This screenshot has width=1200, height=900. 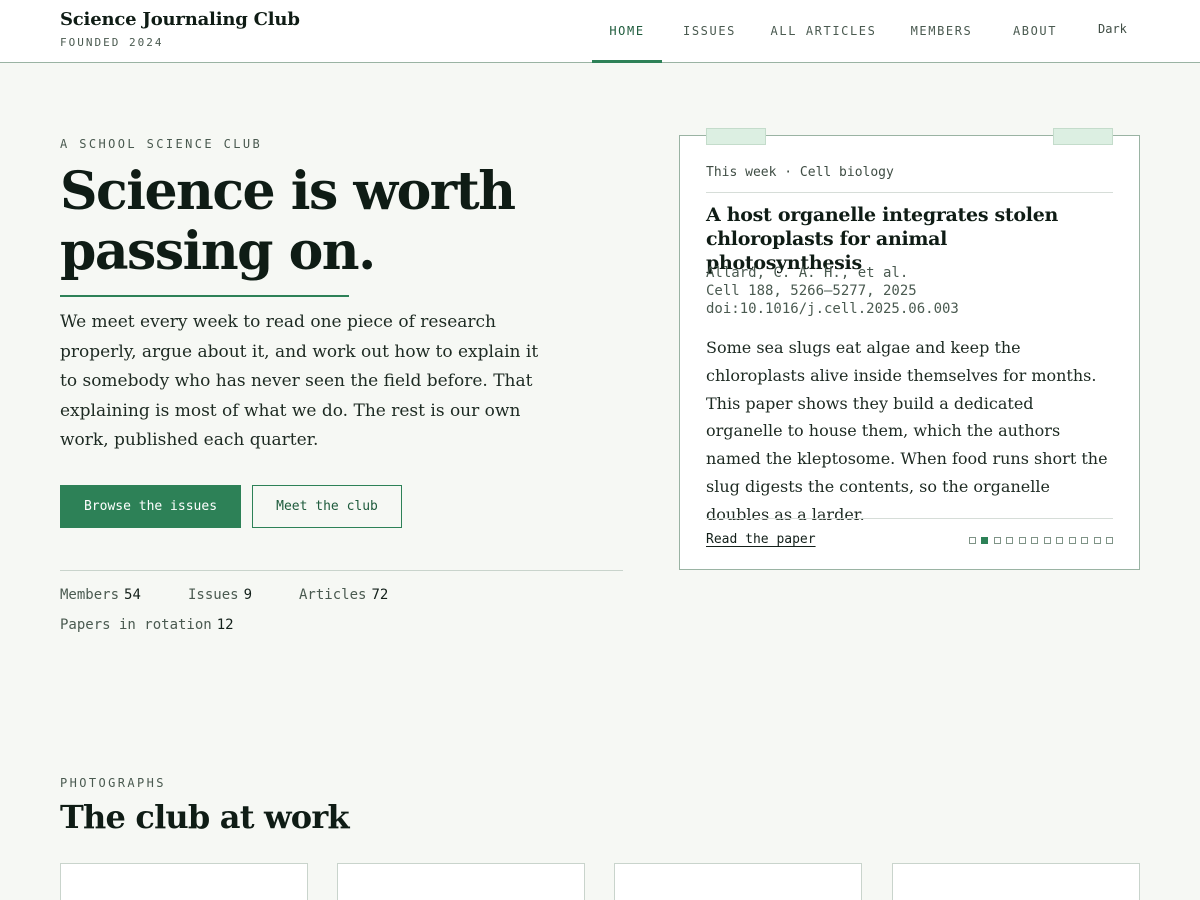 I want to click on stat-value: 12, so click(x=225, y=625).